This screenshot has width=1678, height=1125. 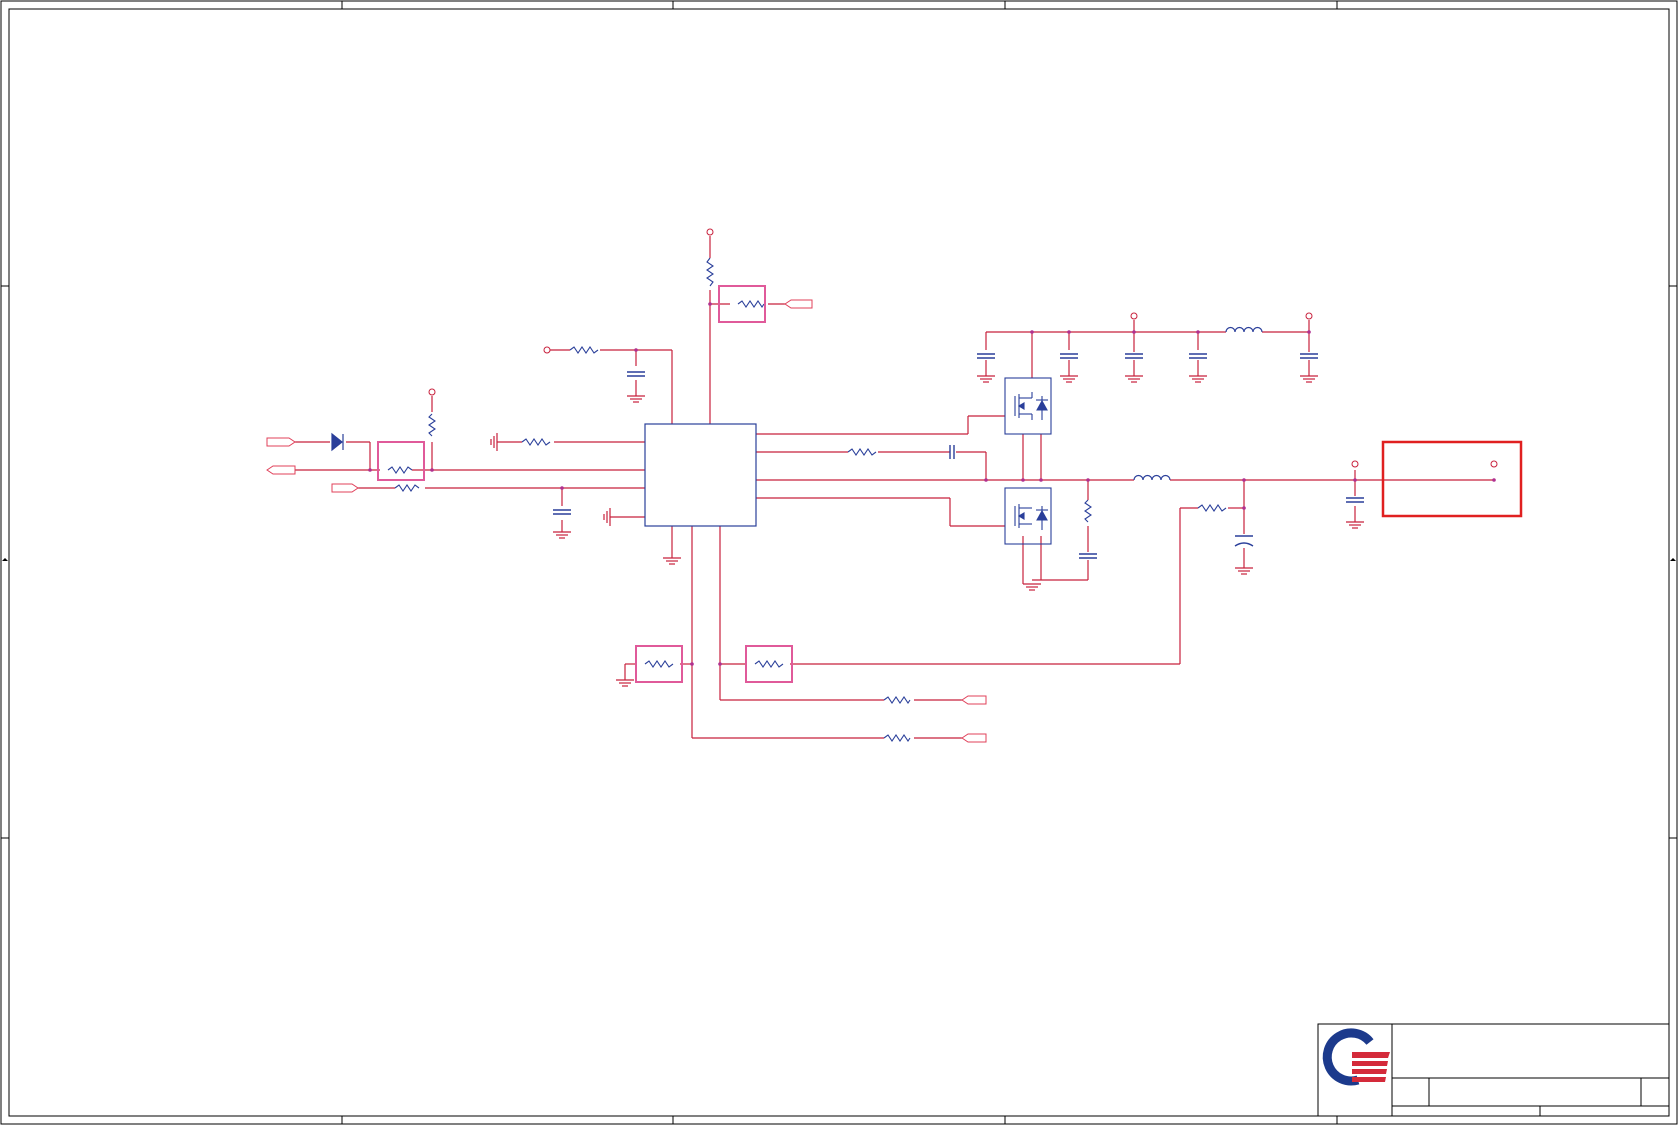 I want to click on resistor-left-gnd, so click(x=536, y=442).